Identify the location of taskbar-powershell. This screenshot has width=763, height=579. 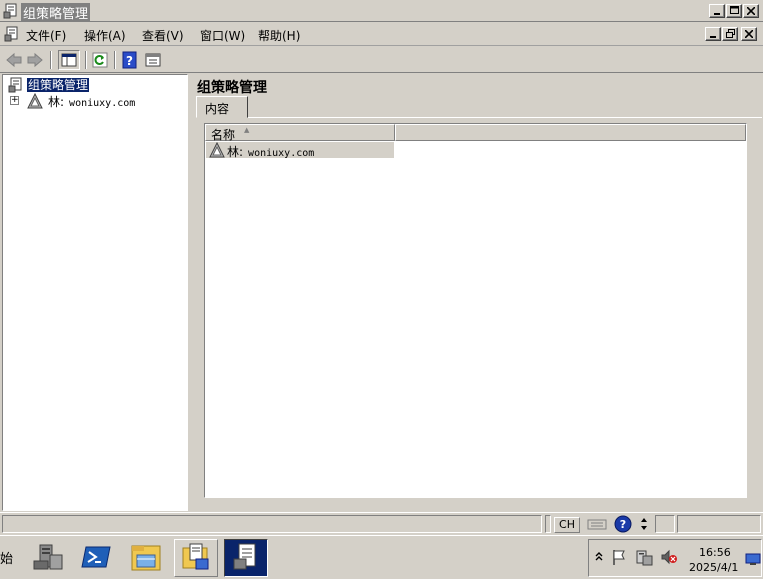
(96, 558).